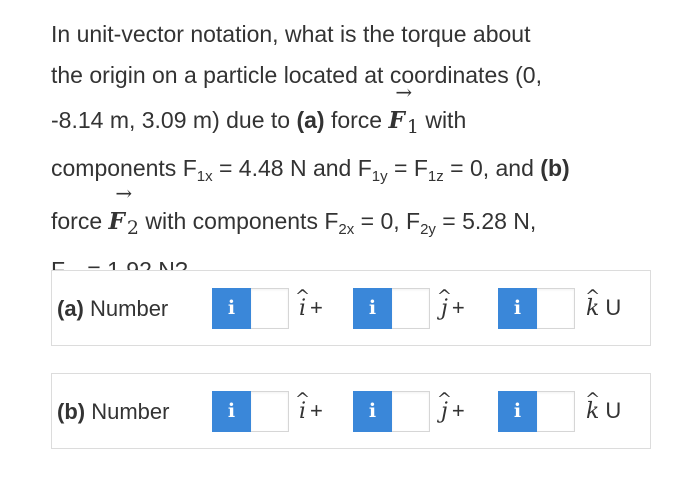 The height and width of the screenshot is (481, 700). Describe the element at coordinates (555, 168) in the screenshot. I see `part-b-tag: (b)` at that location.